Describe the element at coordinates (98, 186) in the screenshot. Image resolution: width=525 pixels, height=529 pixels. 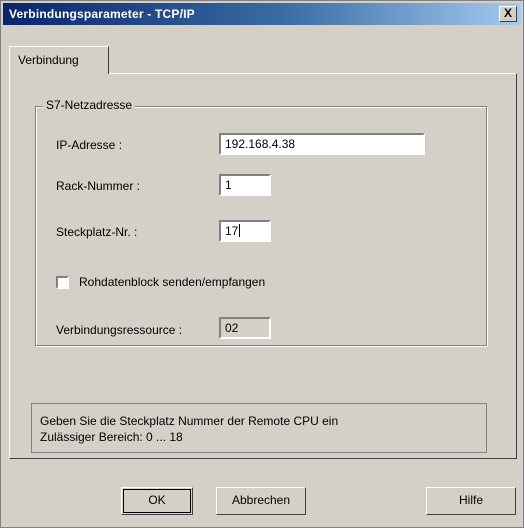
I see `rack-number-label: Rack-Nummer :` at that location.